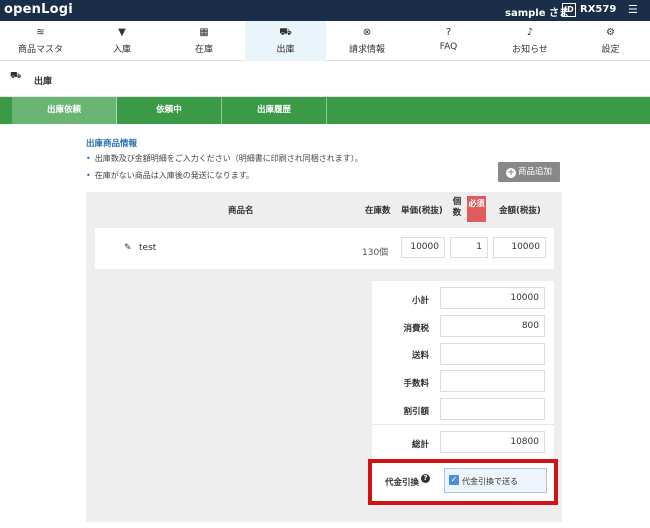  Describe the element at coordinates (416, 412) in the screenshot. I see `discount-label: 割引額` at that location.